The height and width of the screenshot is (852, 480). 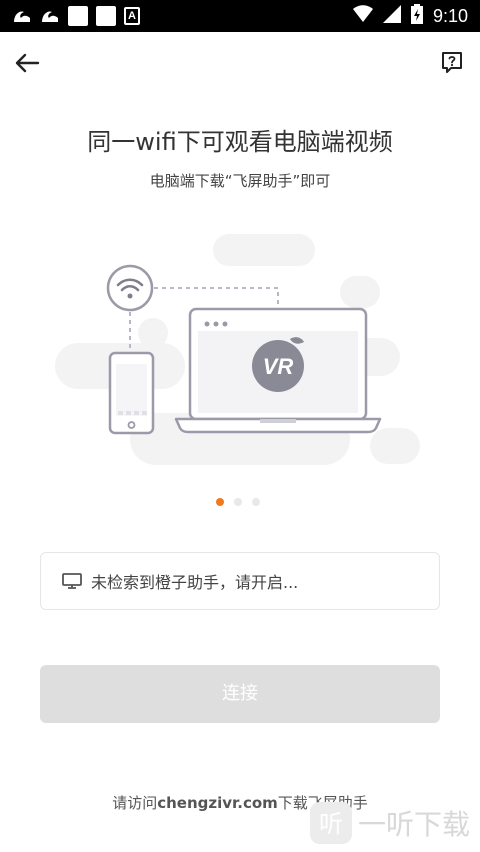 What do you see at coordinates (391, 16) in the screenshot?
I see `signal-icon` at bounding box center [391, 16].